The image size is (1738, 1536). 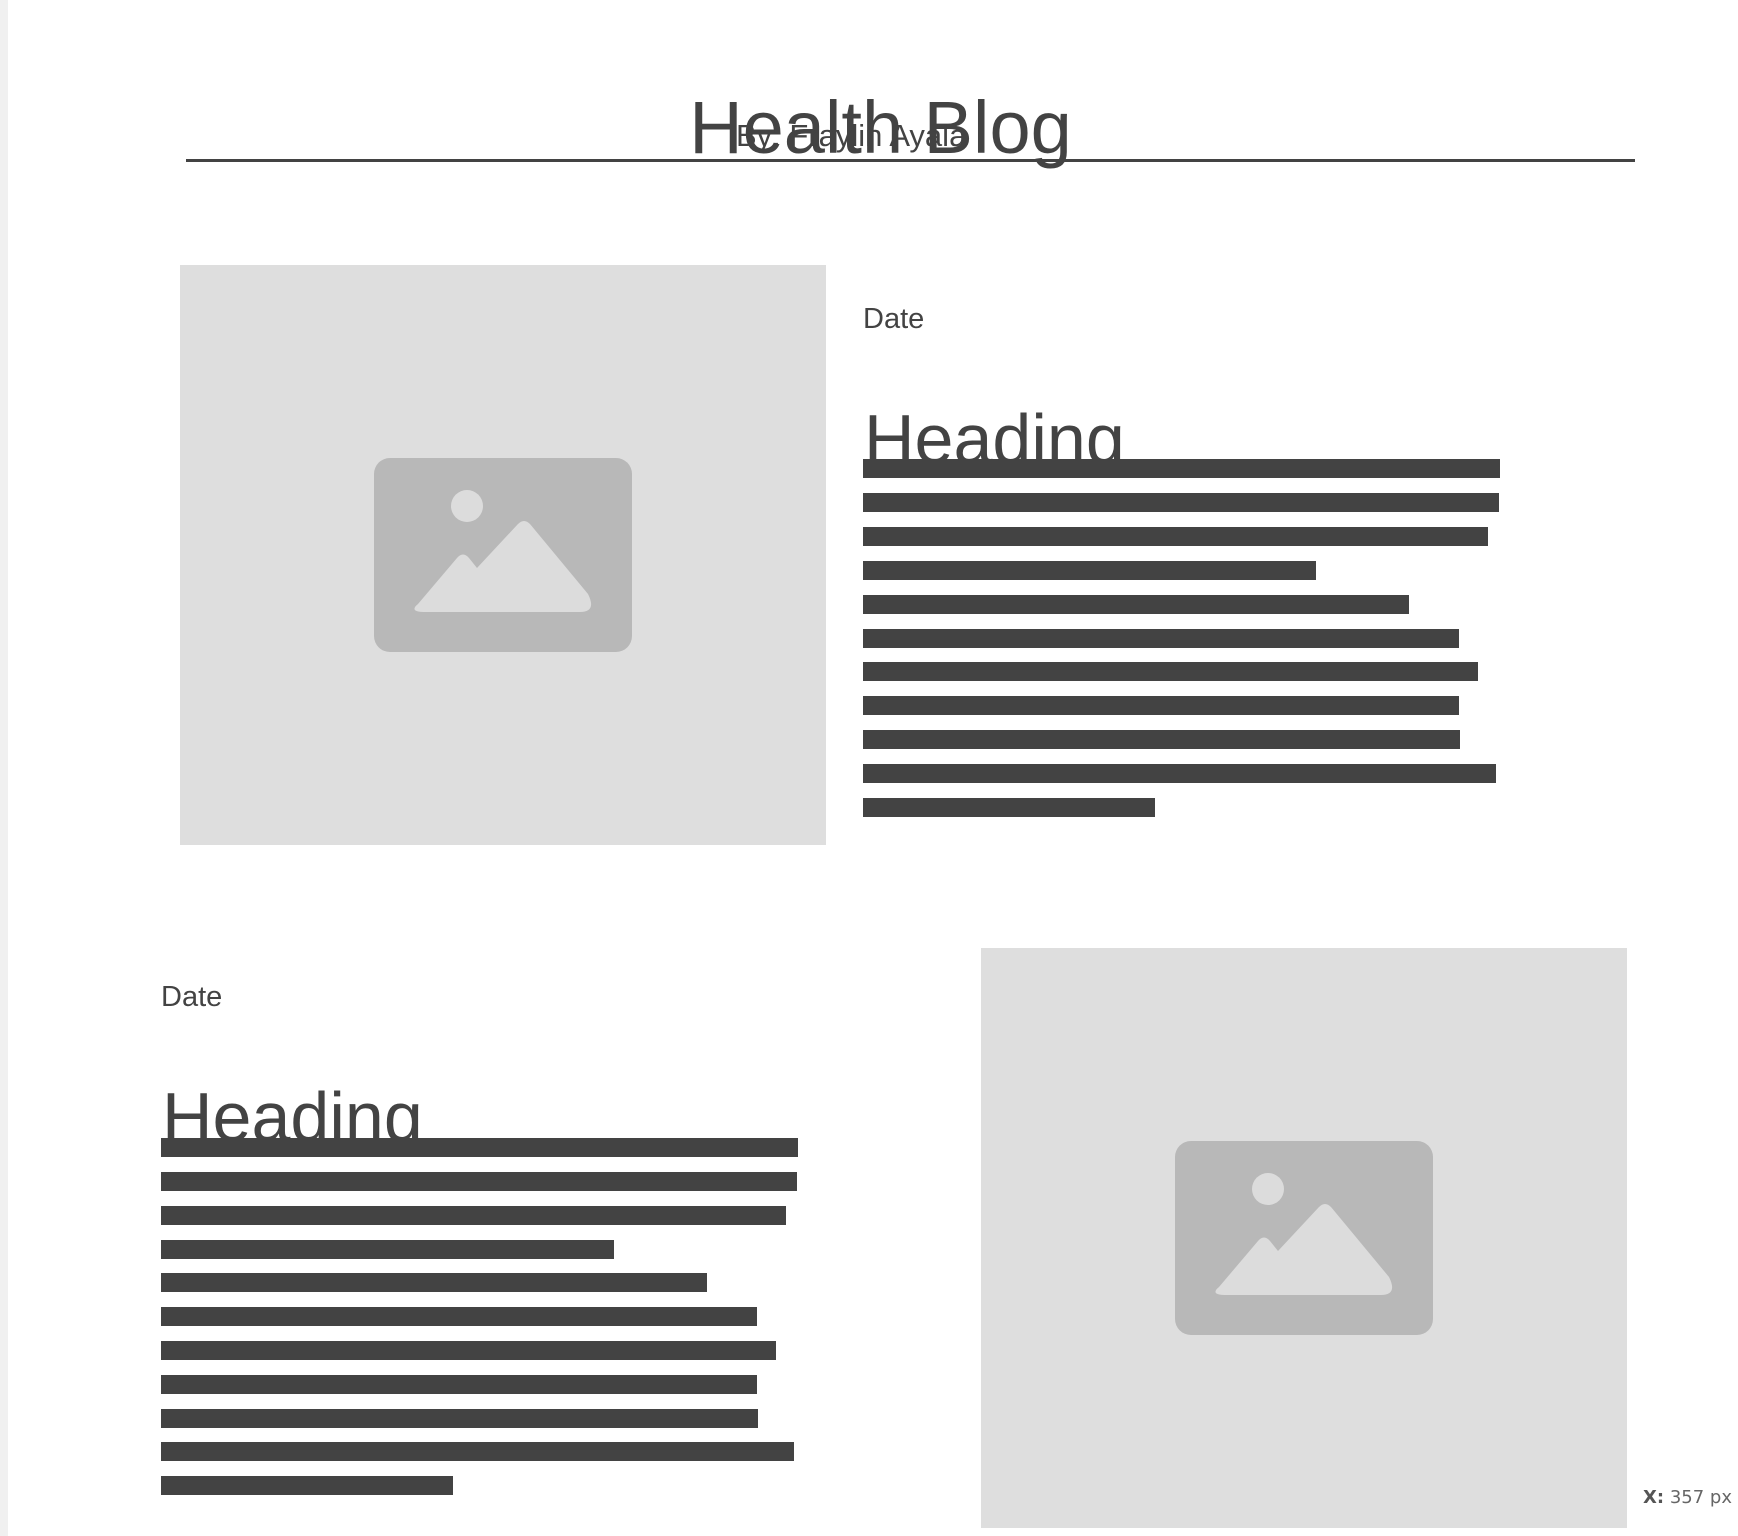 I want to click on coordinate-readout: X: 357 px, so click(x=1687, y=1497).